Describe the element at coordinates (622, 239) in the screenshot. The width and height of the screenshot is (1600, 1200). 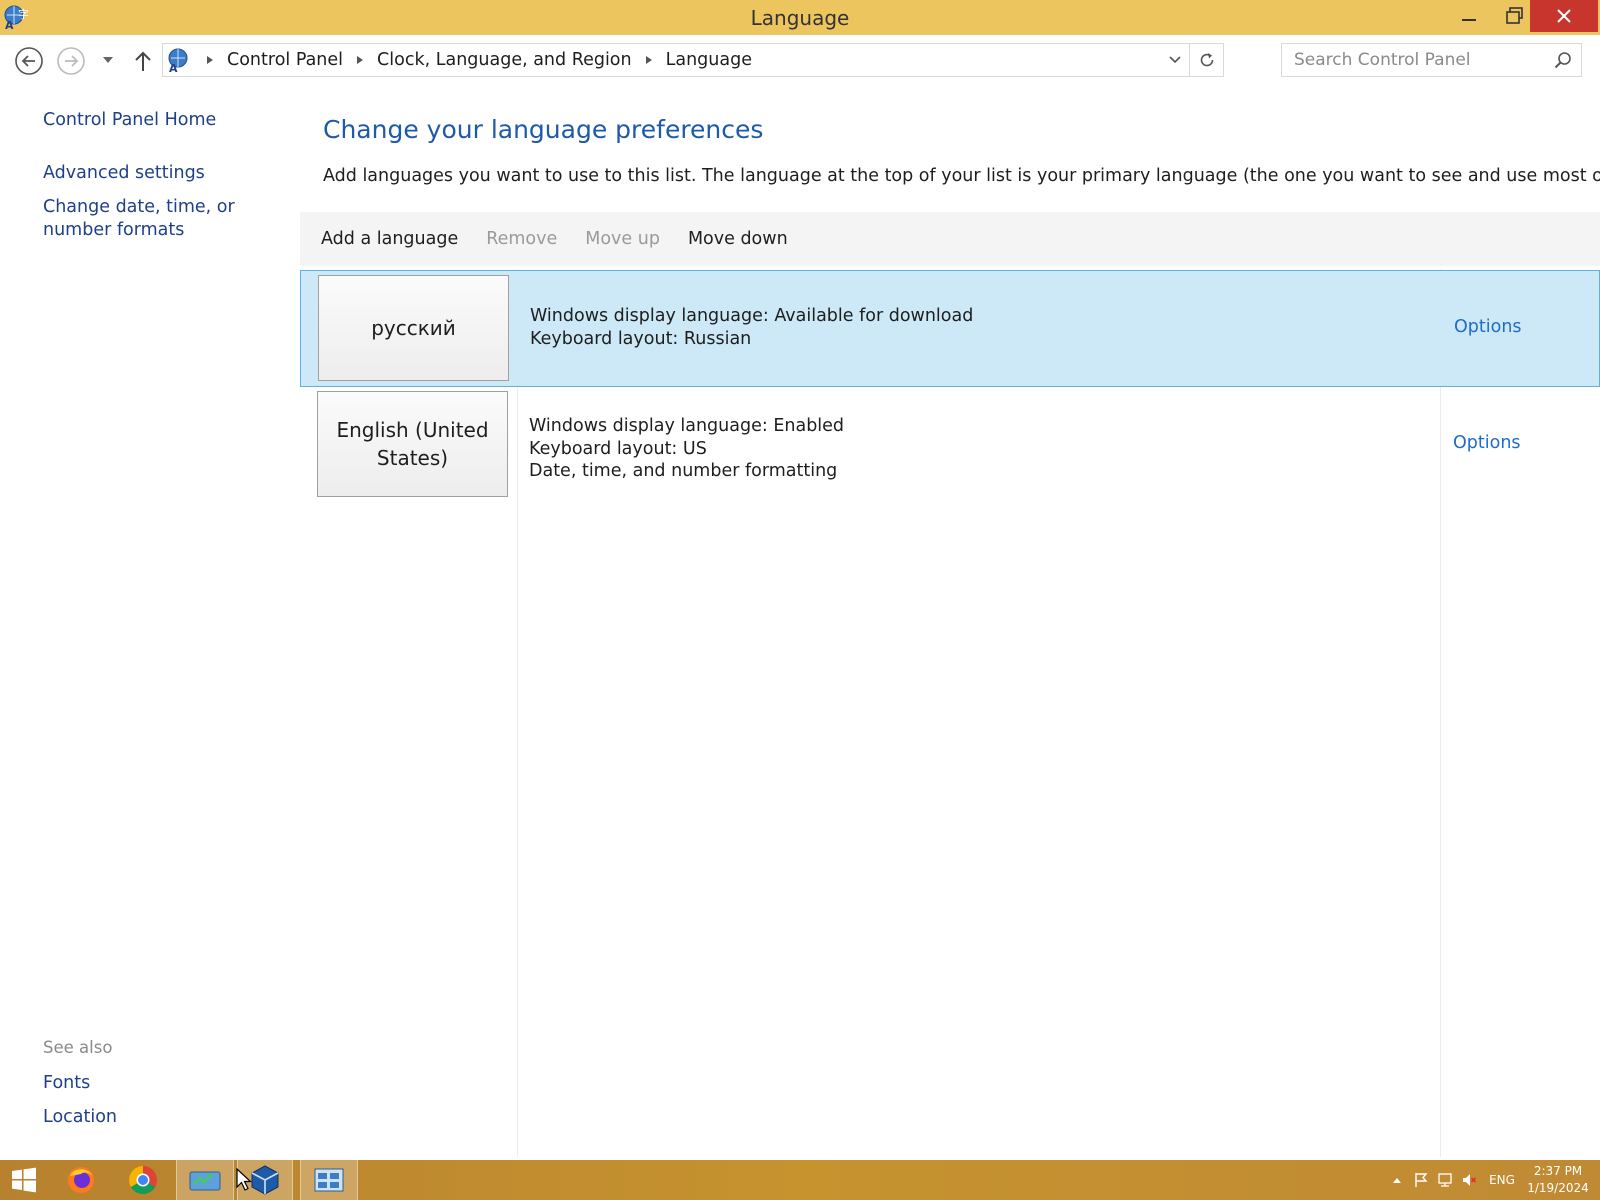
I see `move-up-button: Move up` at that location.